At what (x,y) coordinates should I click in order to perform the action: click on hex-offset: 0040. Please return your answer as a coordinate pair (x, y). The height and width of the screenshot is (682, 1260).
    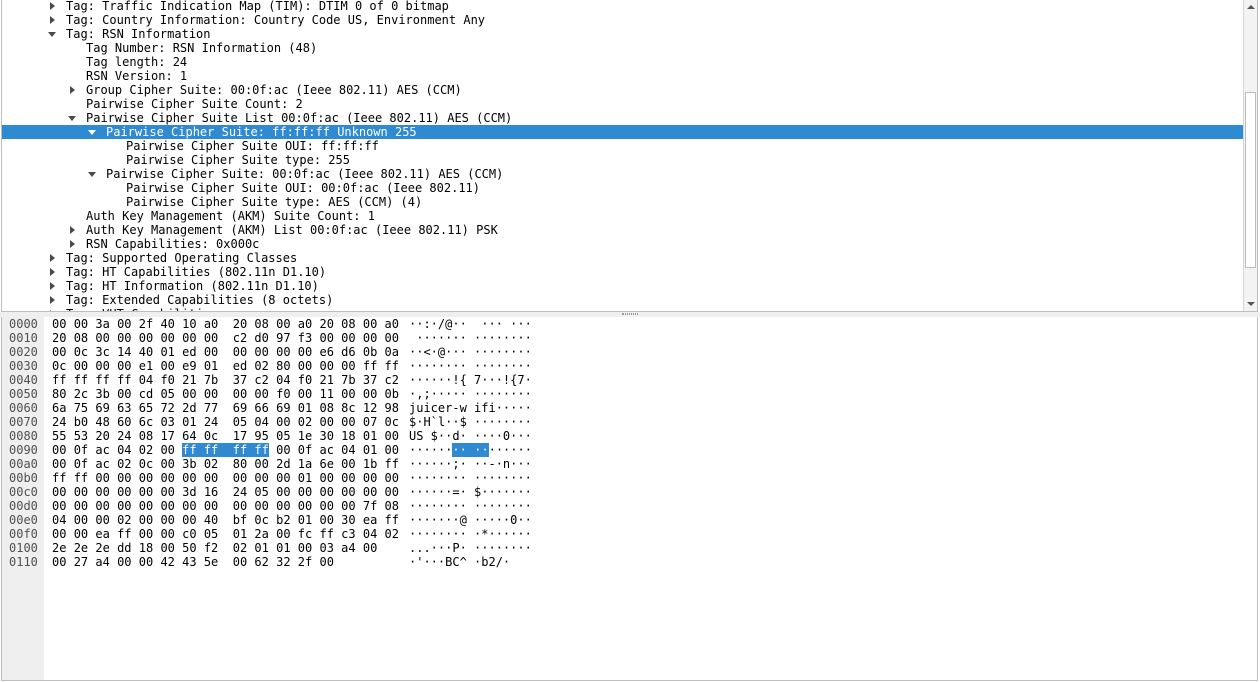
    Looking at the image, I should click on (23, 380).